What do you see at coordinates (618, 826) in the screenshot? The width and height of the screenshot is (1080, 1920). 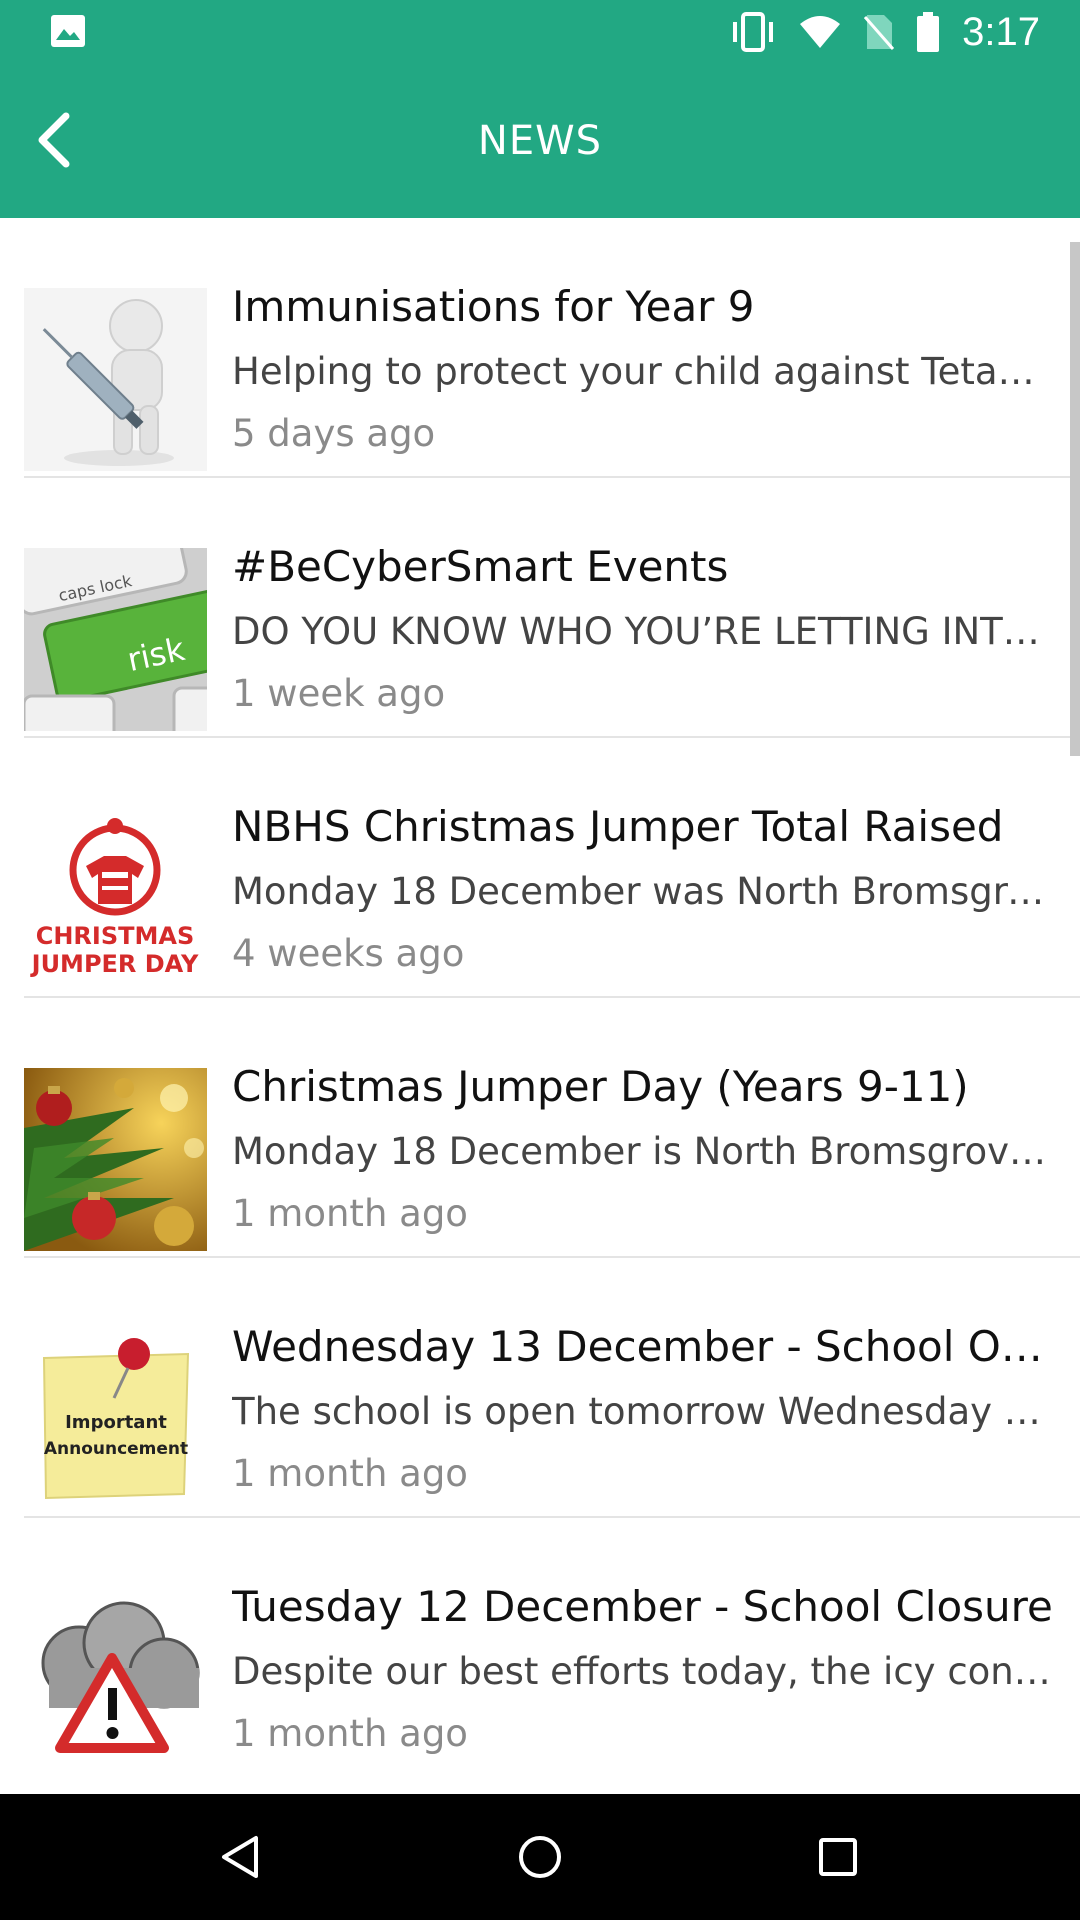 I see `news-title: NBHS Christmas Jumper Total Raised` at bounding box center [618, 826].